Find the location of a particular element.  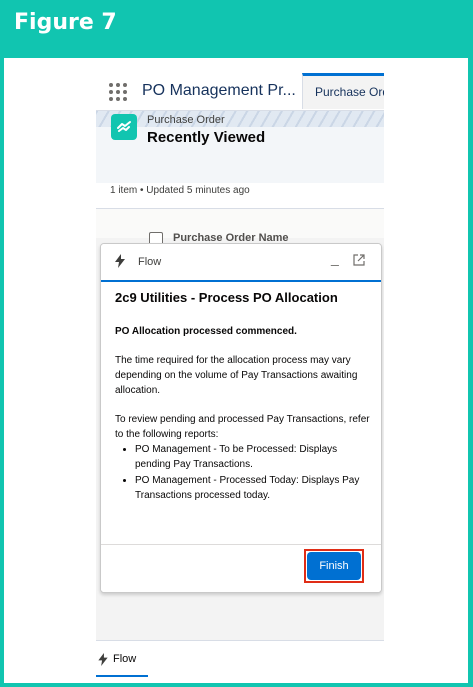

tab-purchase-orders: Purchase Orde is located at coordinates (343, 91).